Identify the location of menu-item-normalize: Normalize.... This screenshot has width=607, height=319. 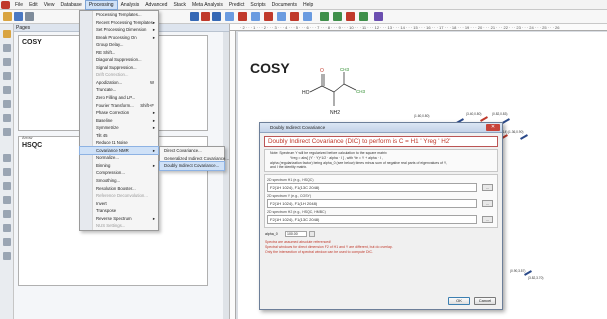
(119, 158).